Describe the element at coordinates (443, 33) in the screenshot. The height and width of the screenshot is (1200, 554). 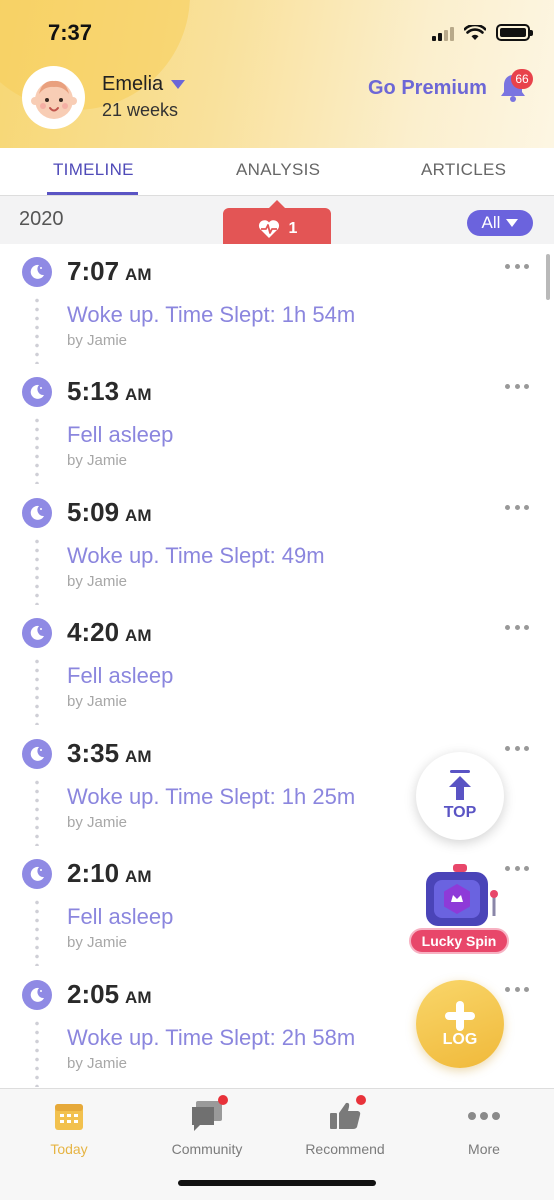
I see `cellular-signal-icon` at that location.